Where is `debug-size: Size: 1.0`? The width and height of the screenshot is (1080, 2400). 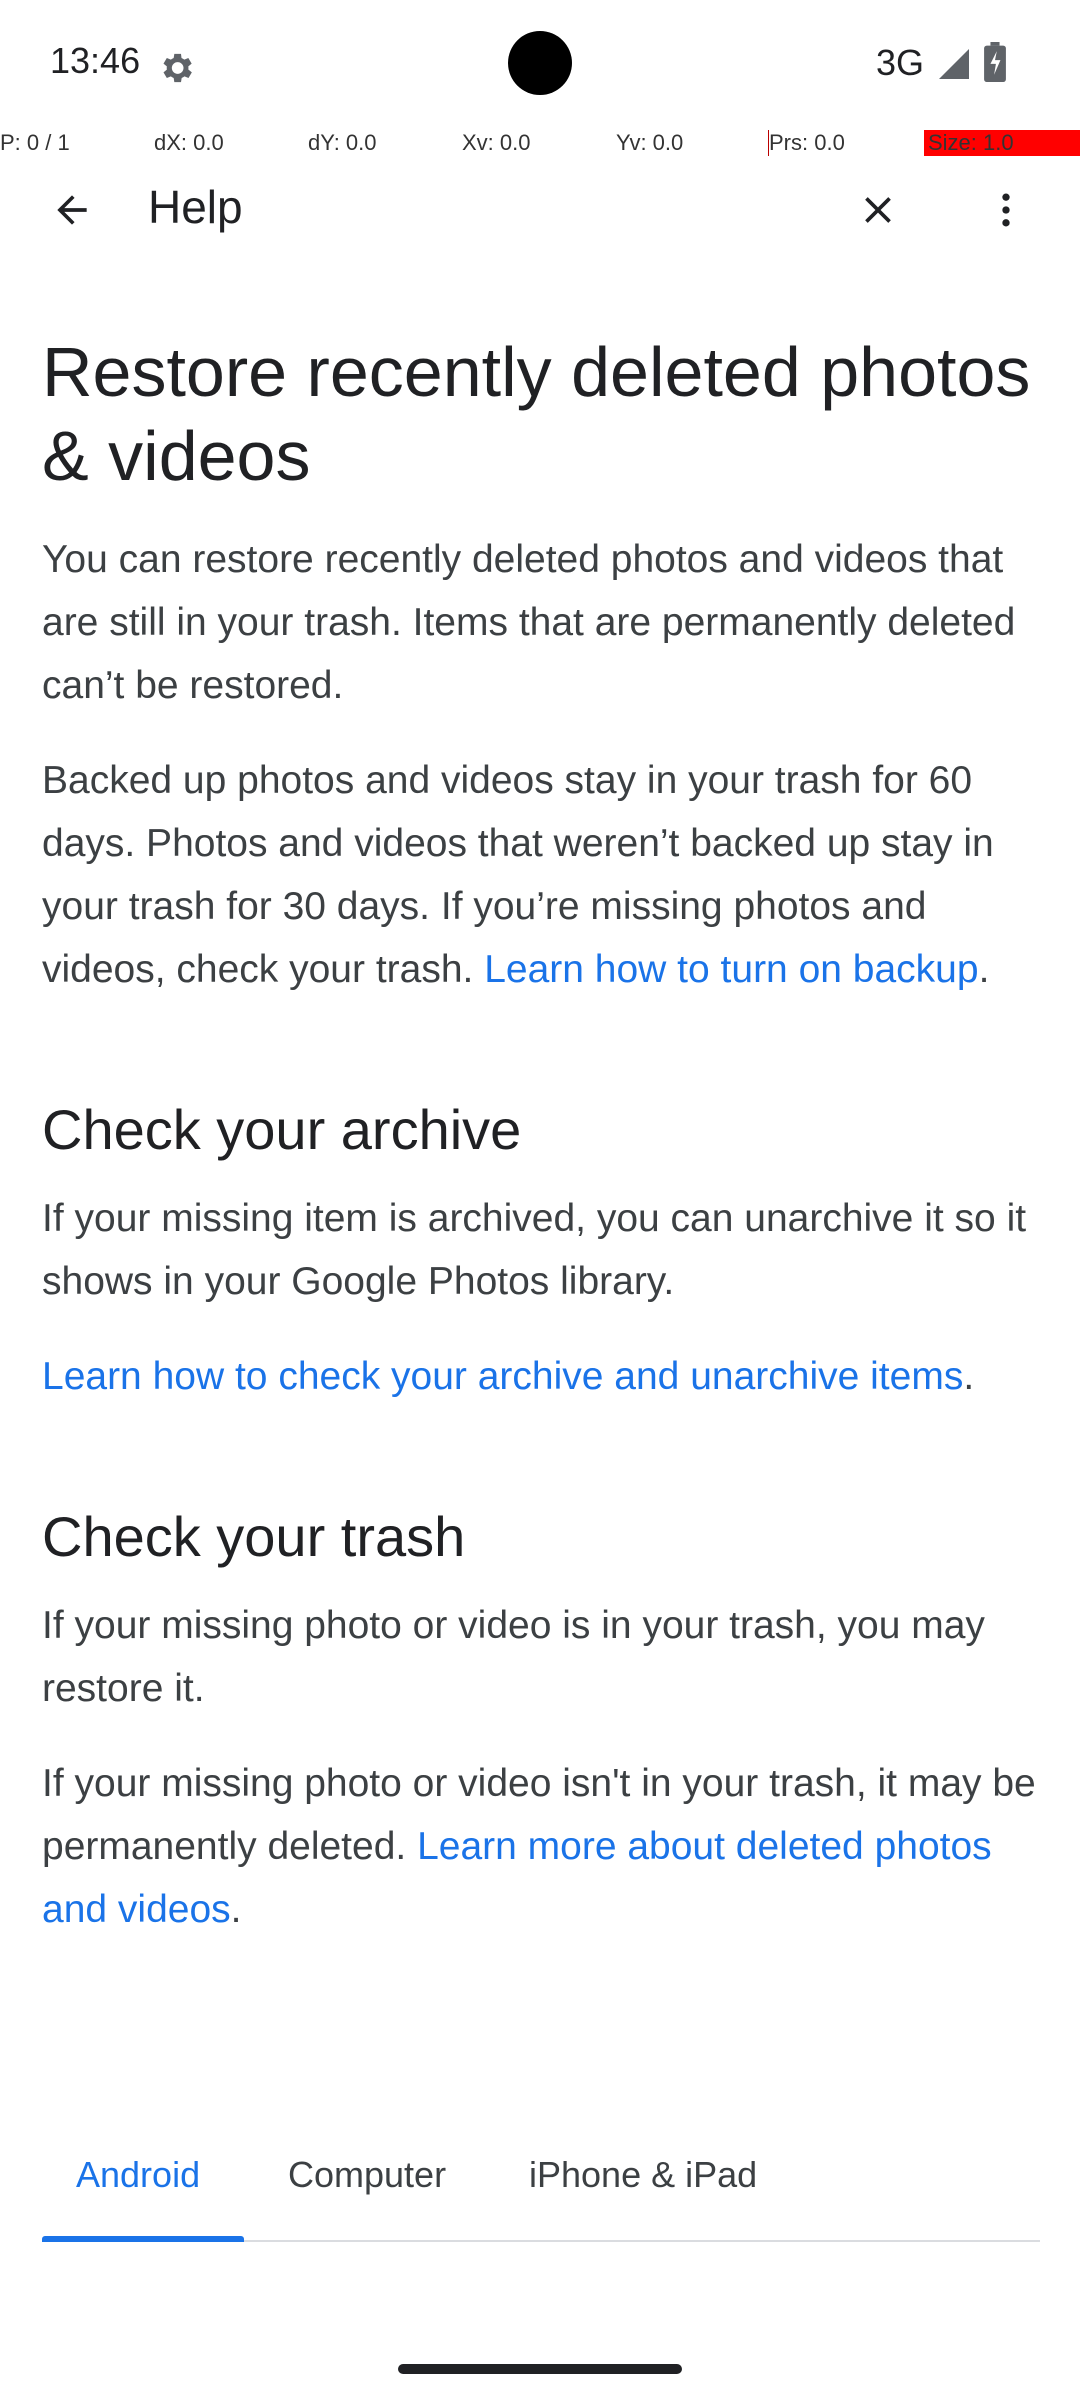 debug-size: Size: 1.0 is located at coordinates (1002, 143).